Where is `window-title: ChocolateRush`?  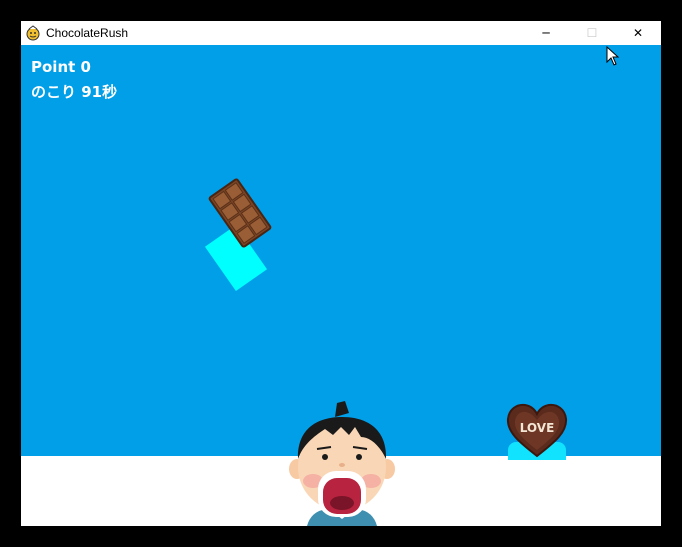
window-title: ChocolateRush is located at coordinates (87, 33).